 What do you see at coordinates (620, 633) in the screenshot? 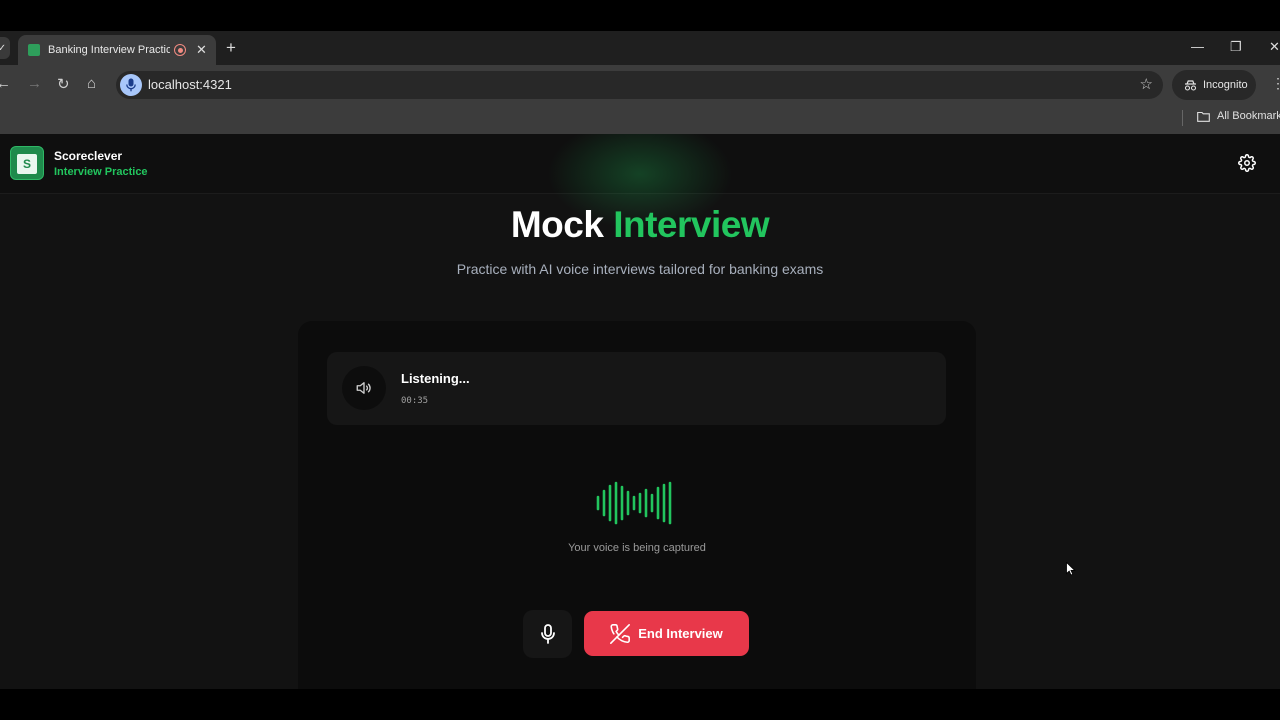
I see `phone-off-icon` at bounding box center [620, 633].